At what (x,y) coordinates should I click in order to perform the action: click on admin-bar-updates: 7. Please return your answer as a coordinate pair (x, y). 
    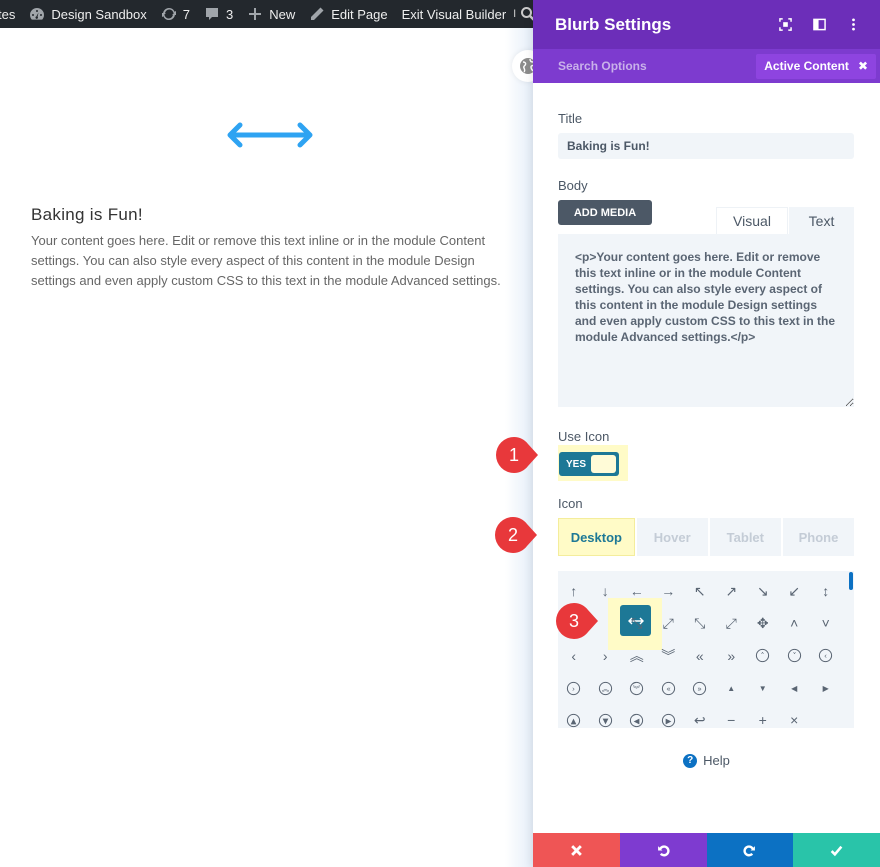
    Looking at the image, I should click on (175, 14).